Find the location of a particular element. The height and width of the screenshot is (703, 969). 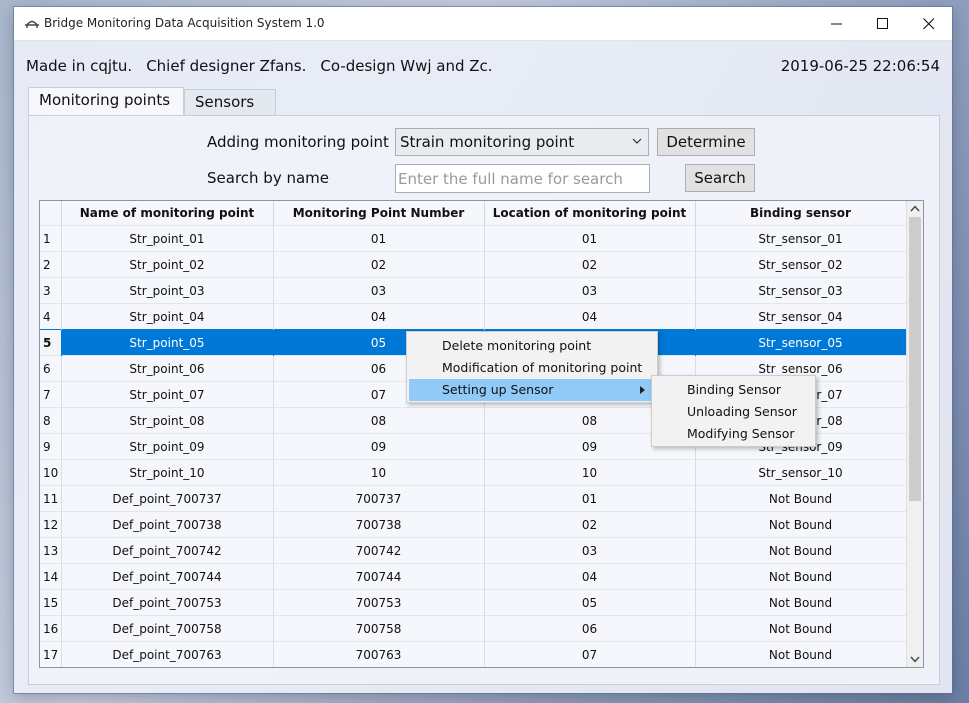

scroll-up-icon is located at coordinates (915, 208).